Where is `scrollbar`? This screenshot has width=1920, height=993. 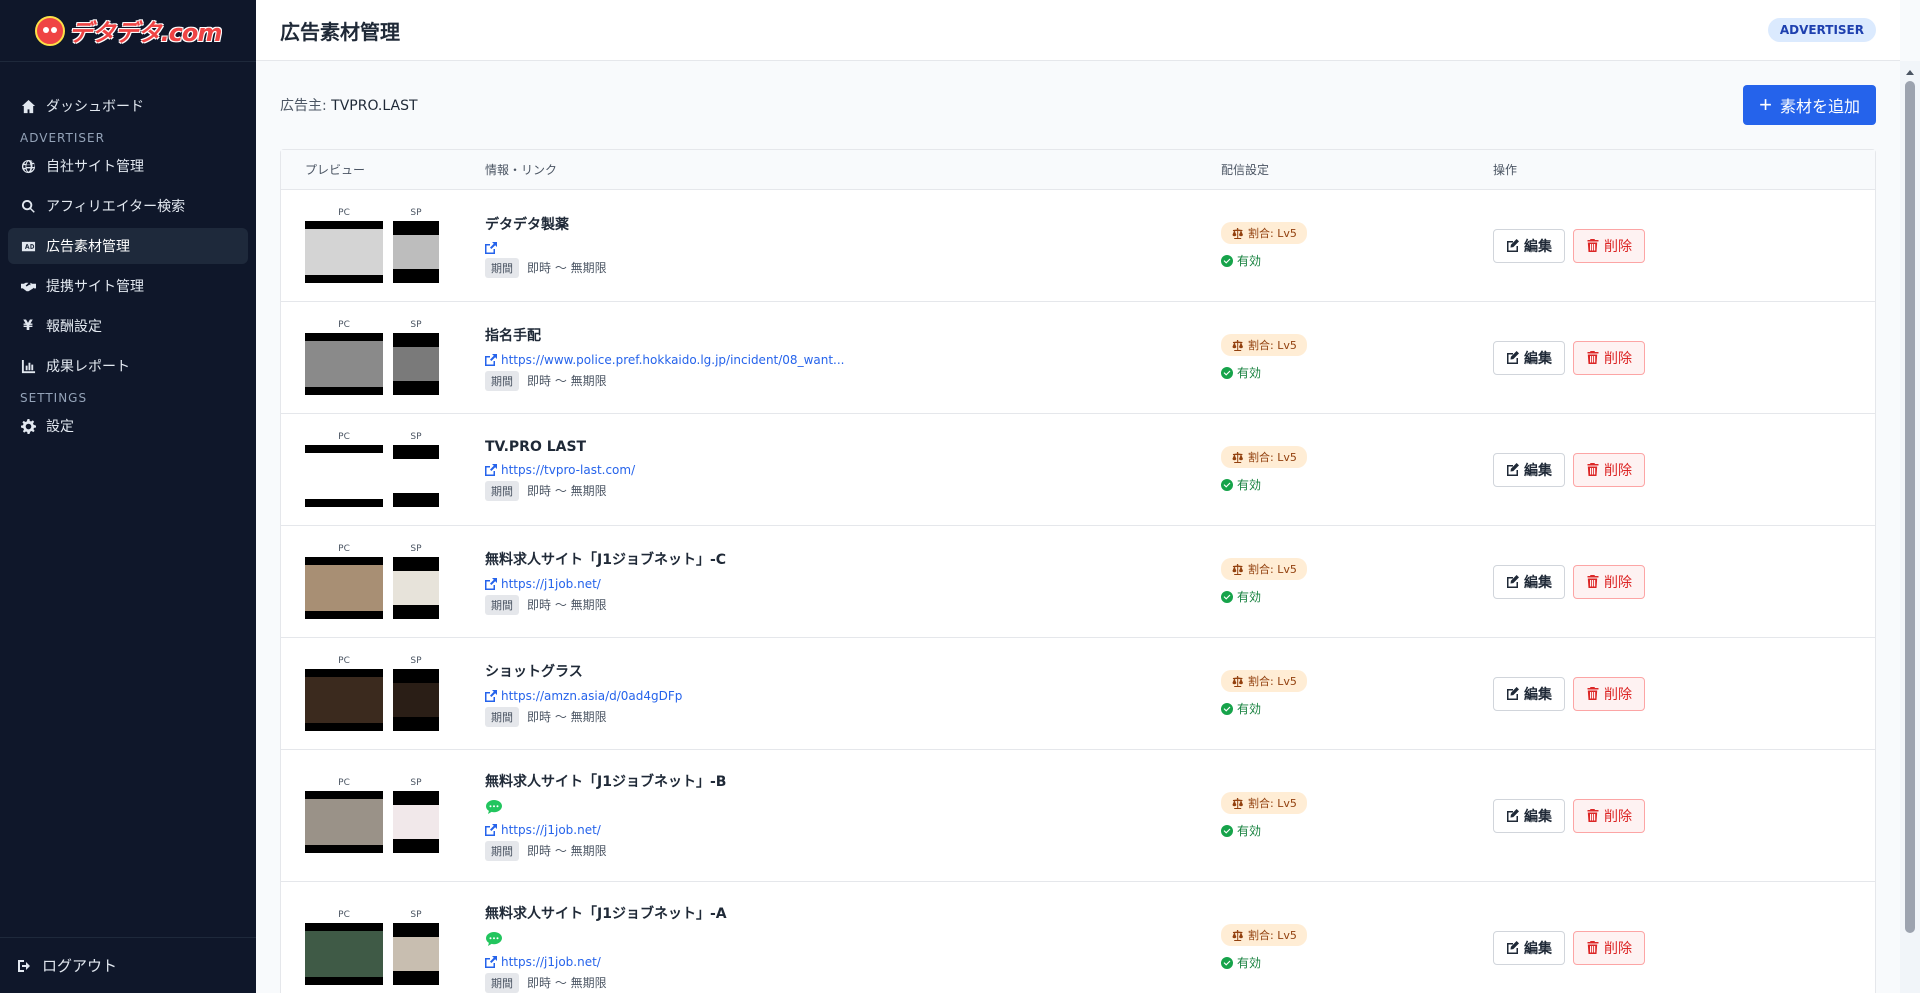
scrollbar is located at coordinates (1910, 527).